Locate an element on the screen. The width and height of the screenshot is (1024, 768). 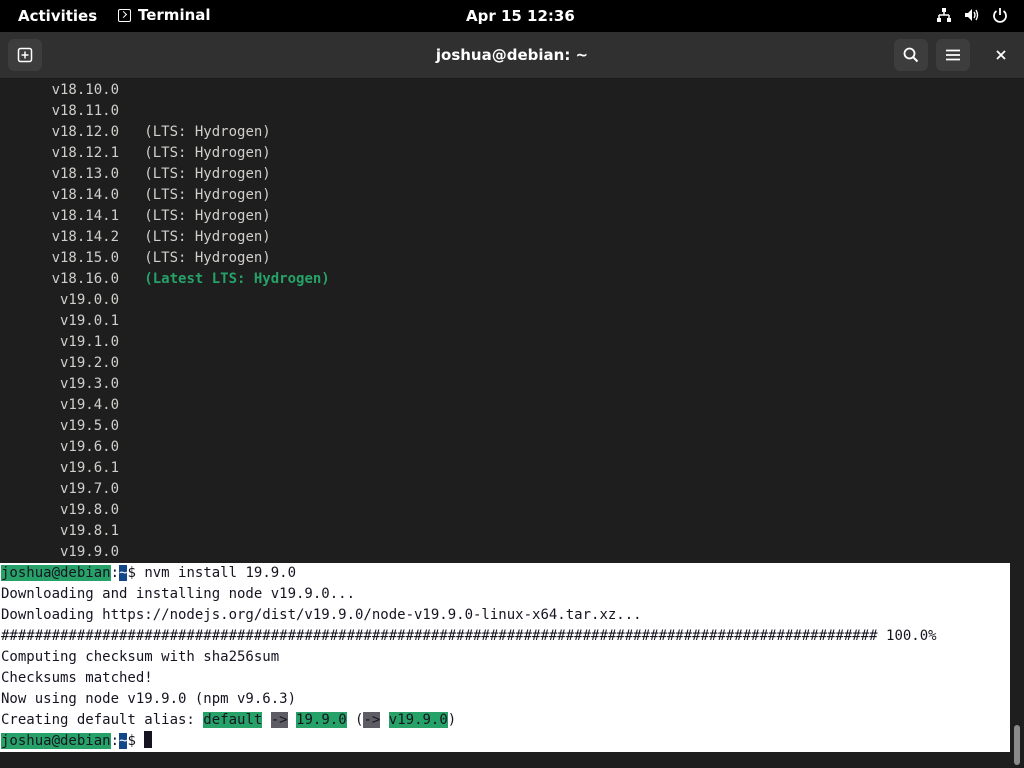
version-number: v18.16.0 is located at coordinates (60, 279).